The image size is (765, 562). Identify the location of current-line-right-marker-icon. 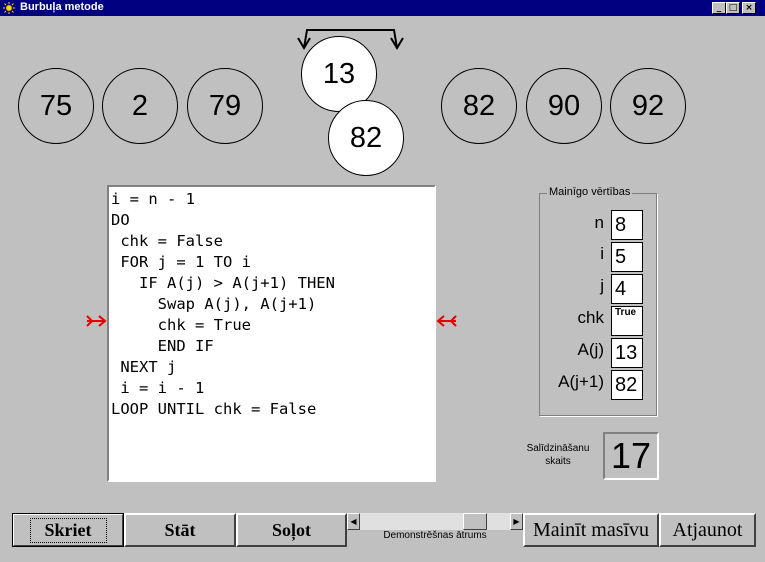
(446, 321).